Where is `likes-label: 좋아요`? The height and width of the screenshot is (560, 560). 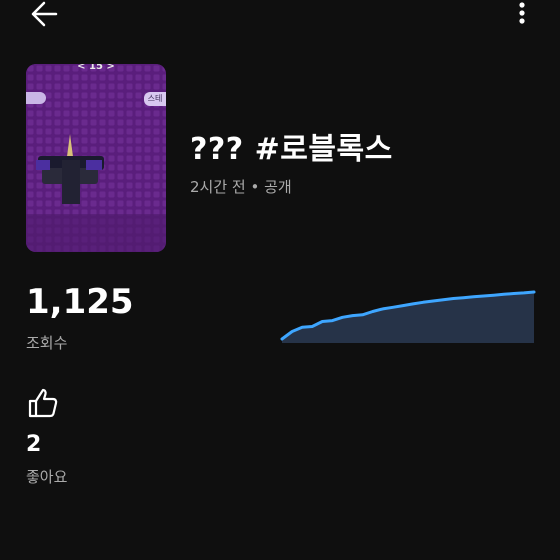
likes-label: 좋아요 is located at coordinates (47, 477).